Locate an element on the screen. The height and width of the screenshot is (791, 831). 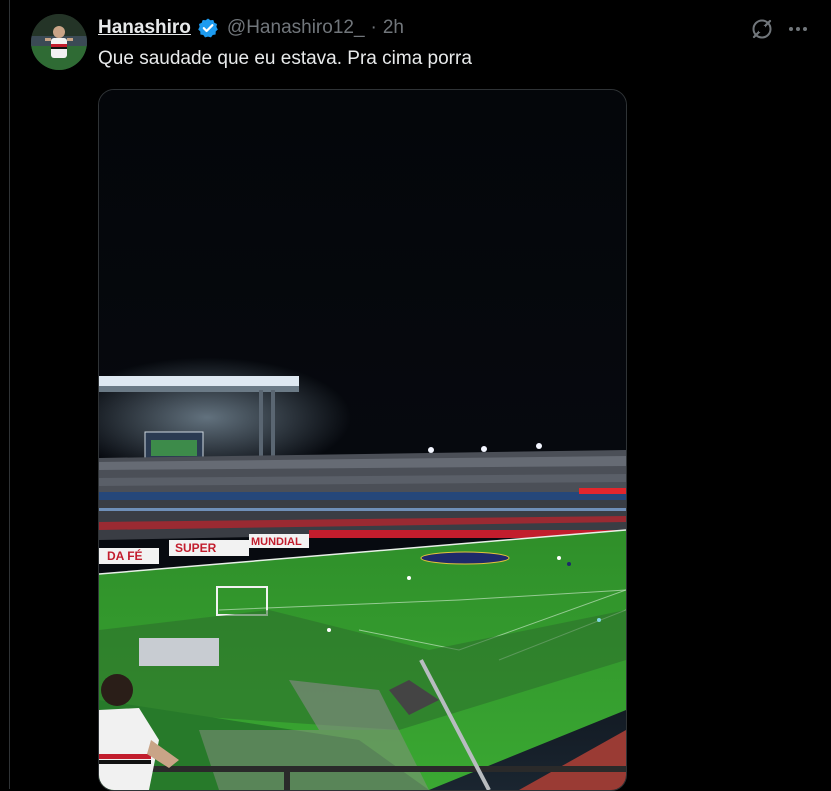
banner-super: SUPER is located at coordinates (196, 548).